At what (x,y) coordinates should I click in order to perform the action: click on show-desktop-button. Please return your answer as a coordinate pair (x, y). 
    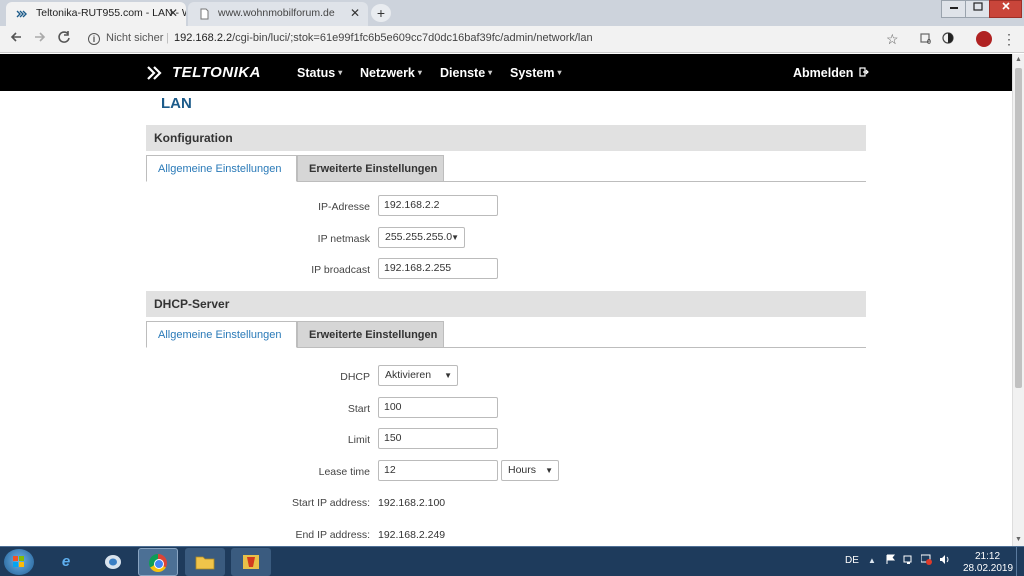
    Looking at the image, I should click on (1020, 561).